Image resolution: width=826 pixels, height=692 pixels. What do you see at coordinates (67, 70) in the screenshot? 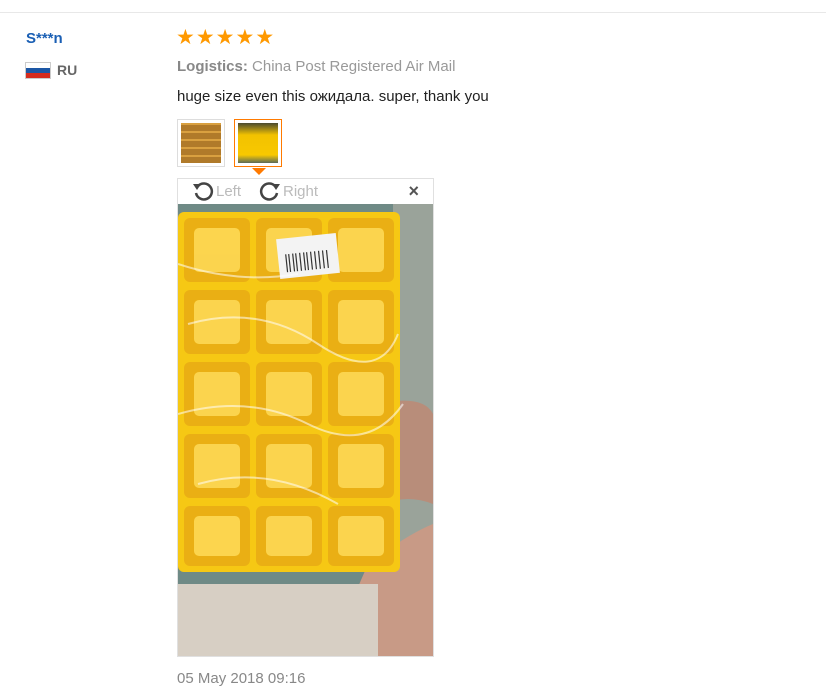
I see `country-code: RU` at bounding box center [67, 70].